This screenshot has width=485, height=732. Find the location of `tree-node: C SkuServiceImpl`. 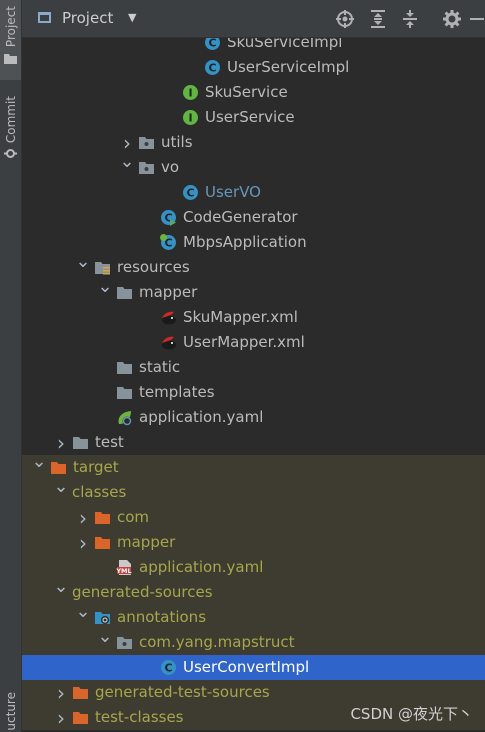

tree-node: C SkuServiceImpl is located at coordinates (253, 46).